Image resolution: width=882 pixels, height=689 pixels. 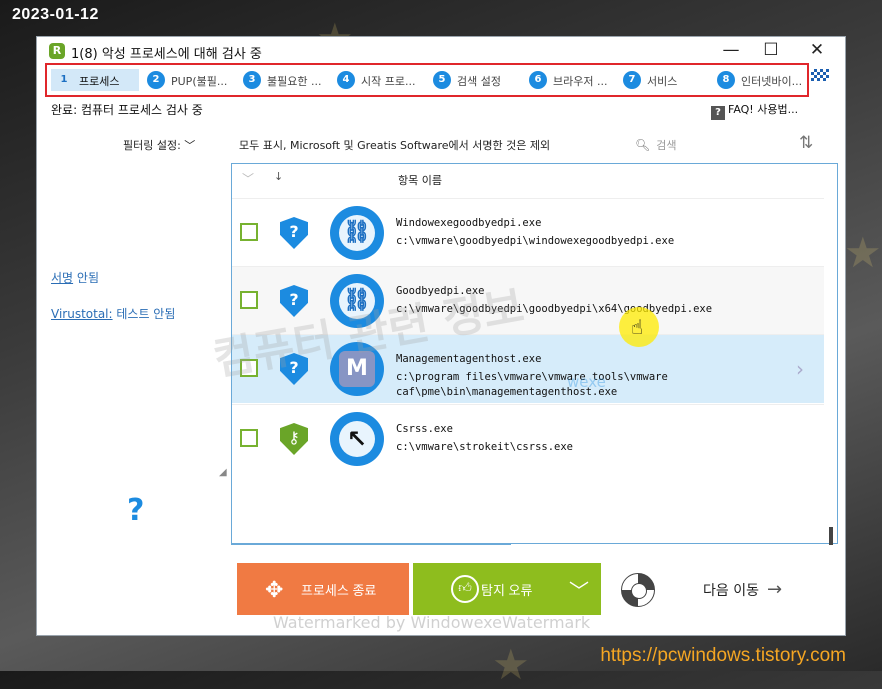 What do you see at coordinates (637, 327) in the screenshot?
I see `hand-cursor-icon: ☝` at bounding box center [637, 327].